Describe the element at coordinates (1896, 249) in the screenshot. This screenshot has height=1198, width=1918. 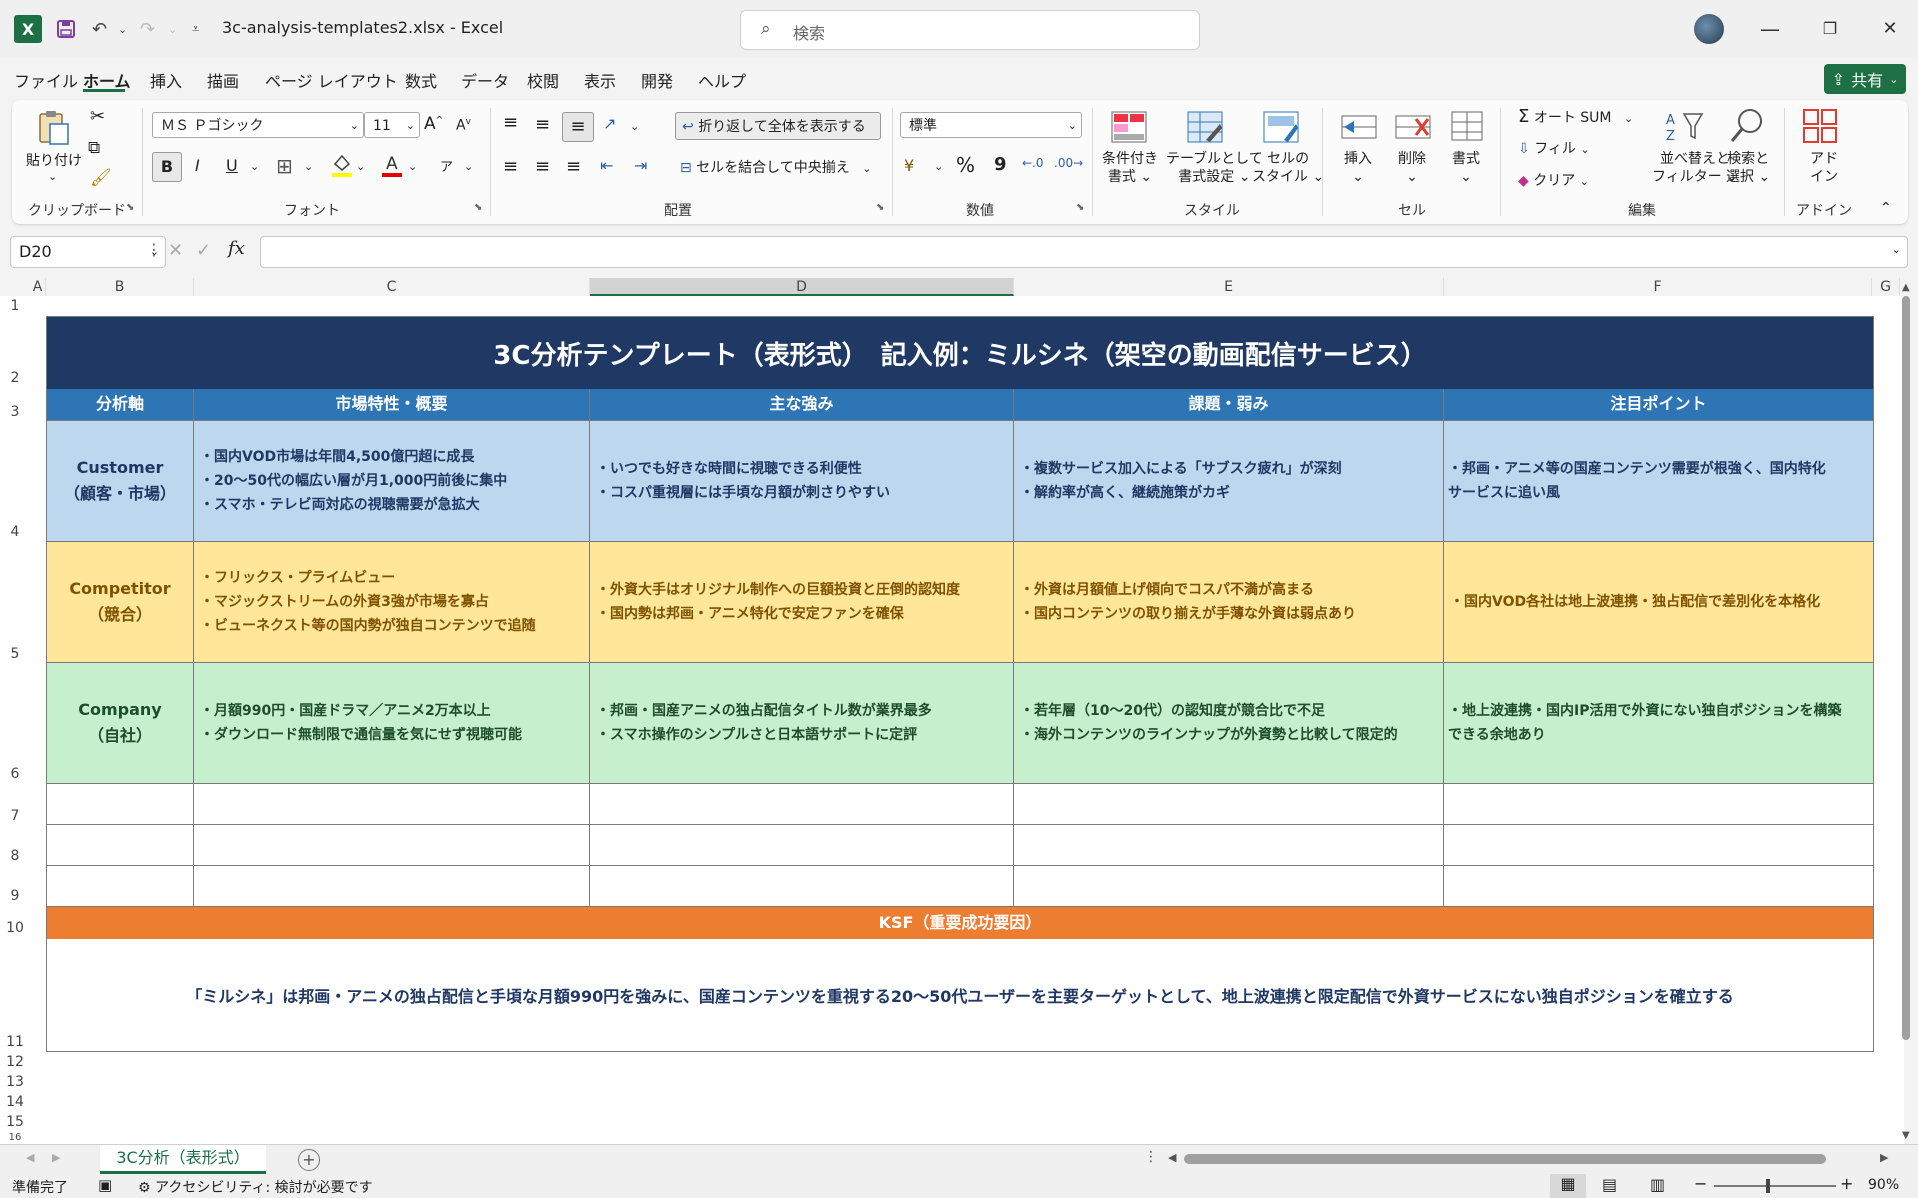
I see `expand-formula-bar-icon: ⌄` at that location.